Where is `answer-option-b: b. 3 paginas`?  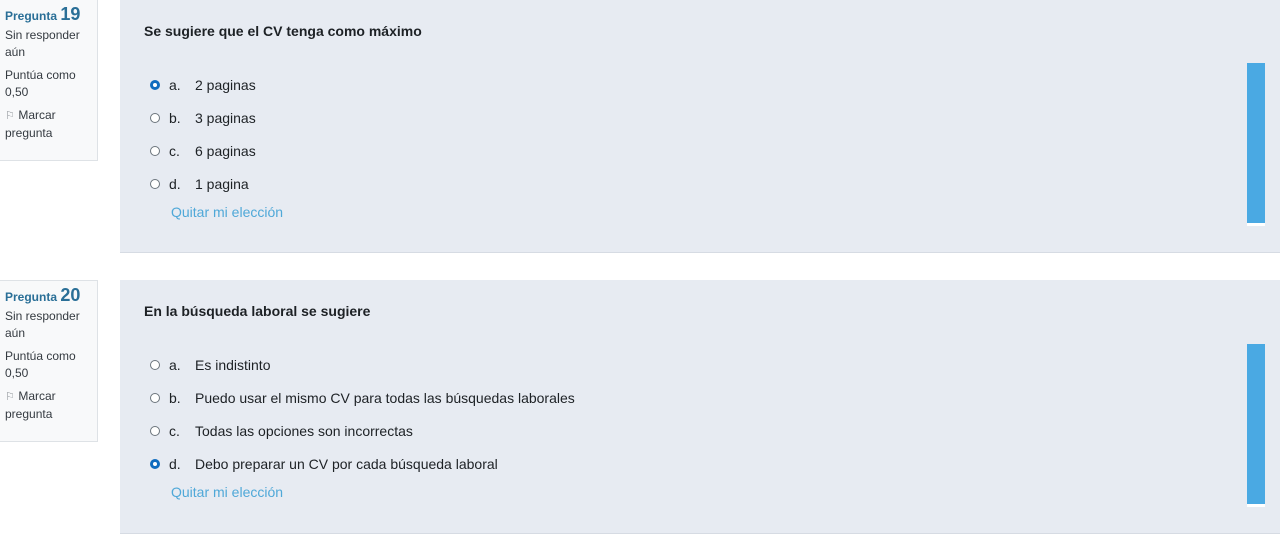 answer-option-b: b. 3 paginas is located at coordinates (203, 117).